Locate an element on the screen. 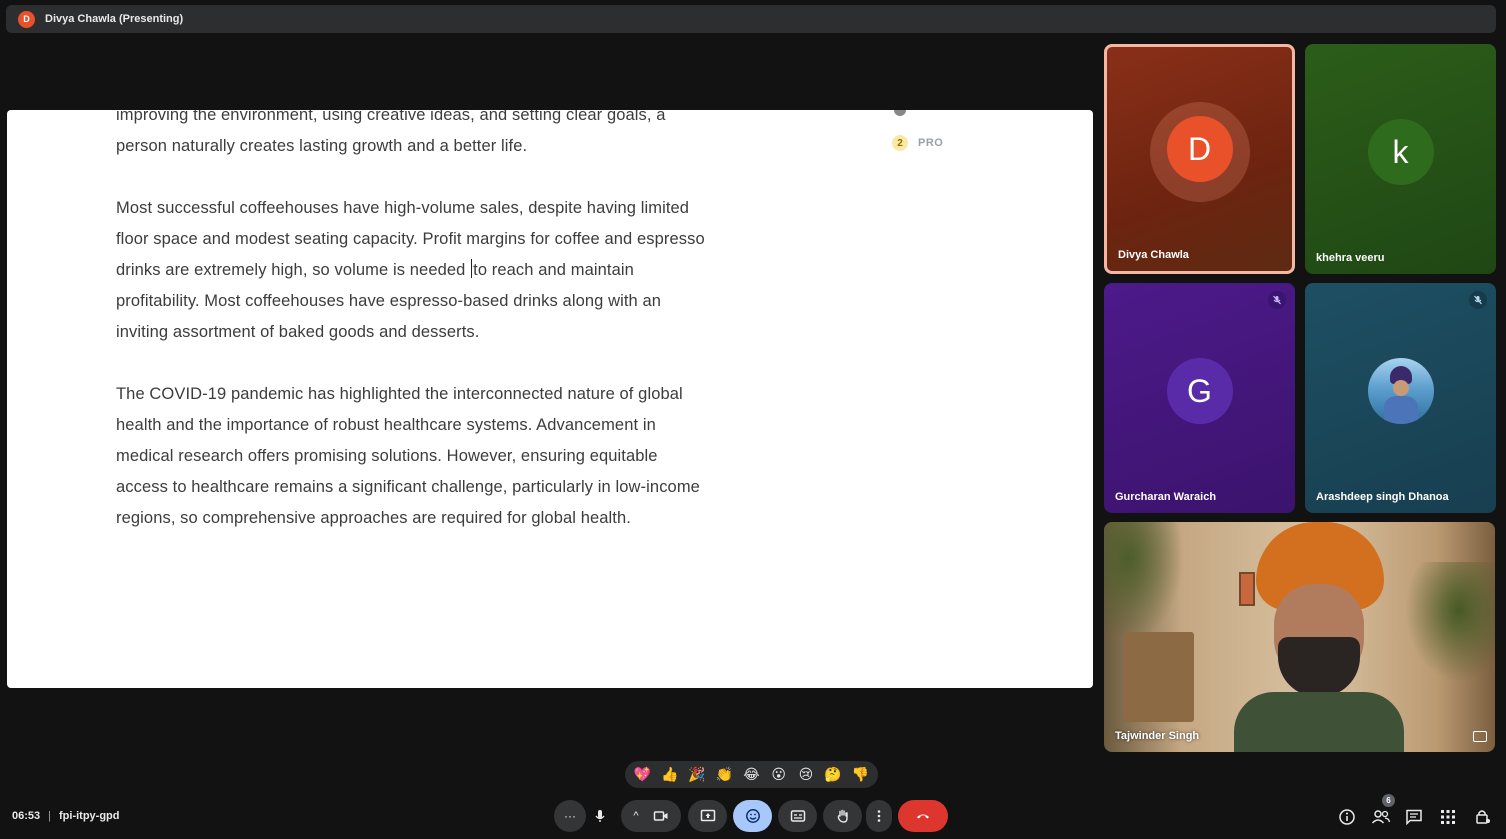 The width and height of the screenshot is (1506, 839). presenter-avatar: D is located at coordinates (26, 19).